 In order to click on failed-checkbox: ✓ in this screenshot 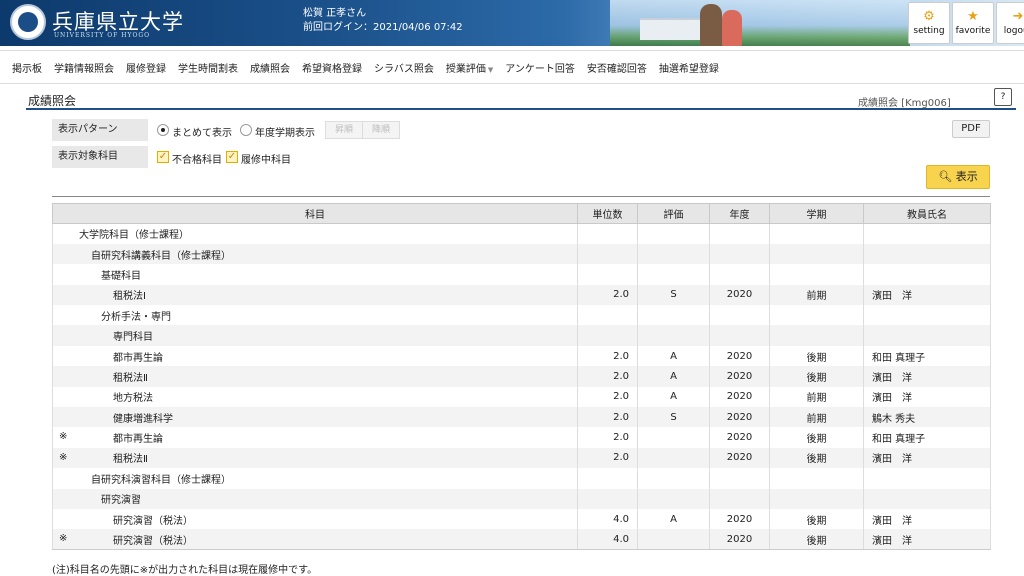, I will do `click(163, 157)`.